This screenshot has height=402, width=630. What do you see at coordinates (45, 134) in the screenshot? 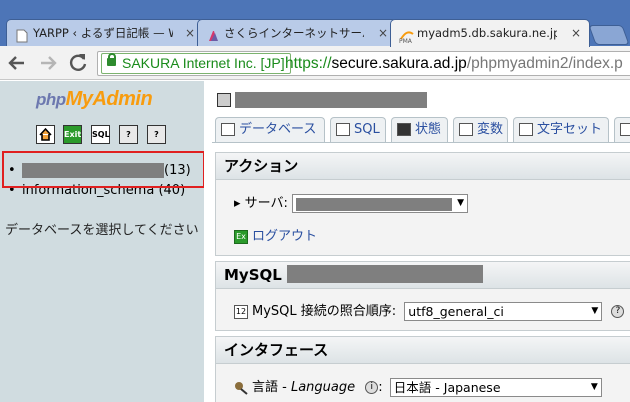
I see `home-icon` at bounding box center [45, 134].